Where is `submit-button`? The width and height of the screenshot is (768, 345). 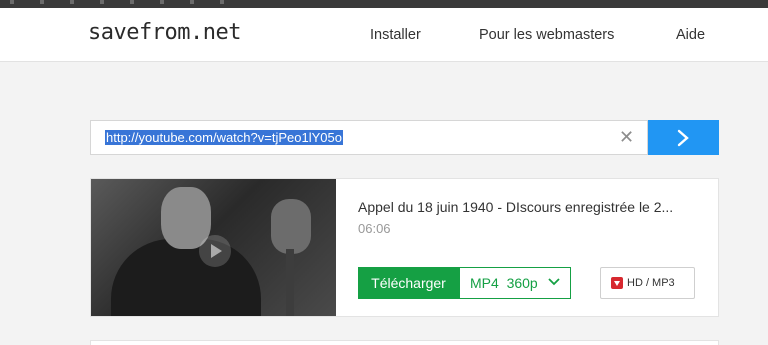 submit-button is located at coordinates (683, 137).